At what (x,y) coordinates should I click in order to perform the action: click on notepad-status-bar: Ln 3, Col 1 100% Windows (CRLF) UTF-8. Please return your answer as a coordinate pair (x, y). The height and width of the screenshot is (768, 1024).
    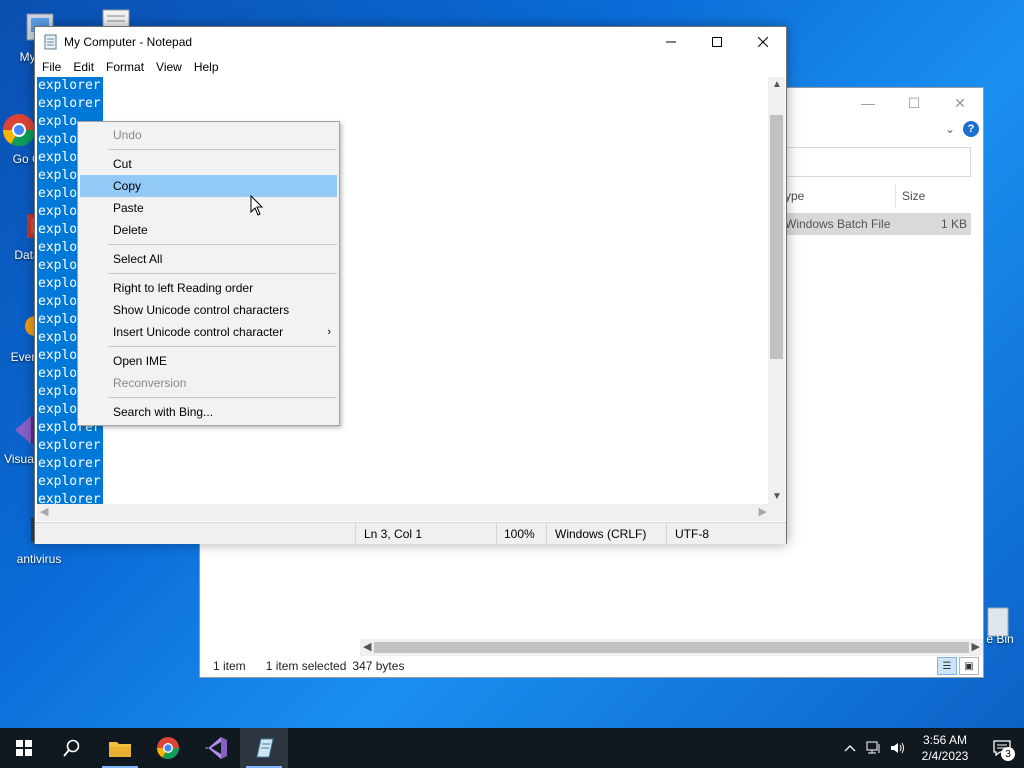
    Looking at the image, I should click on (410, 533).